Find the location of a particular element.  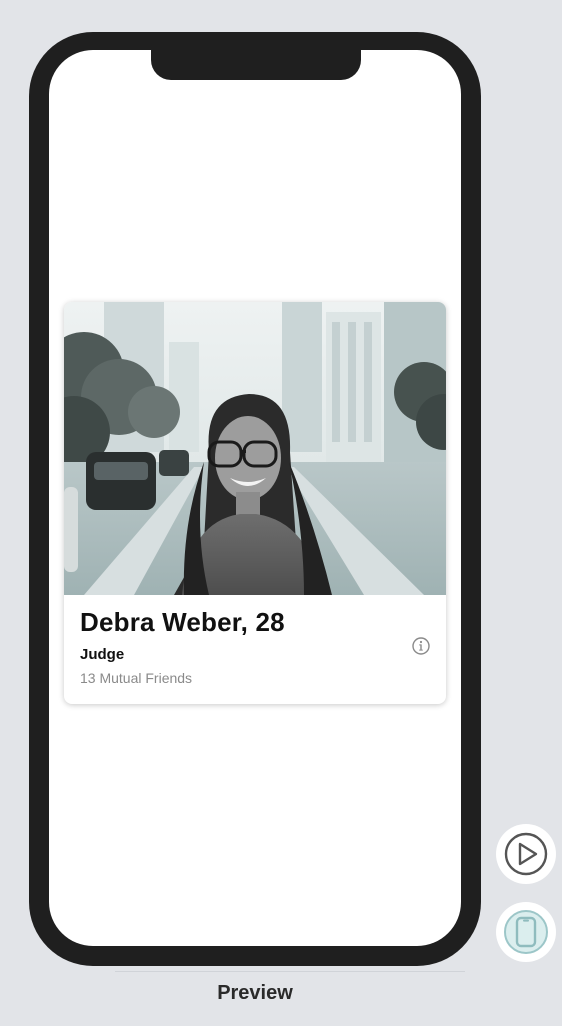

device-icon is located at coordinates (526, 932).